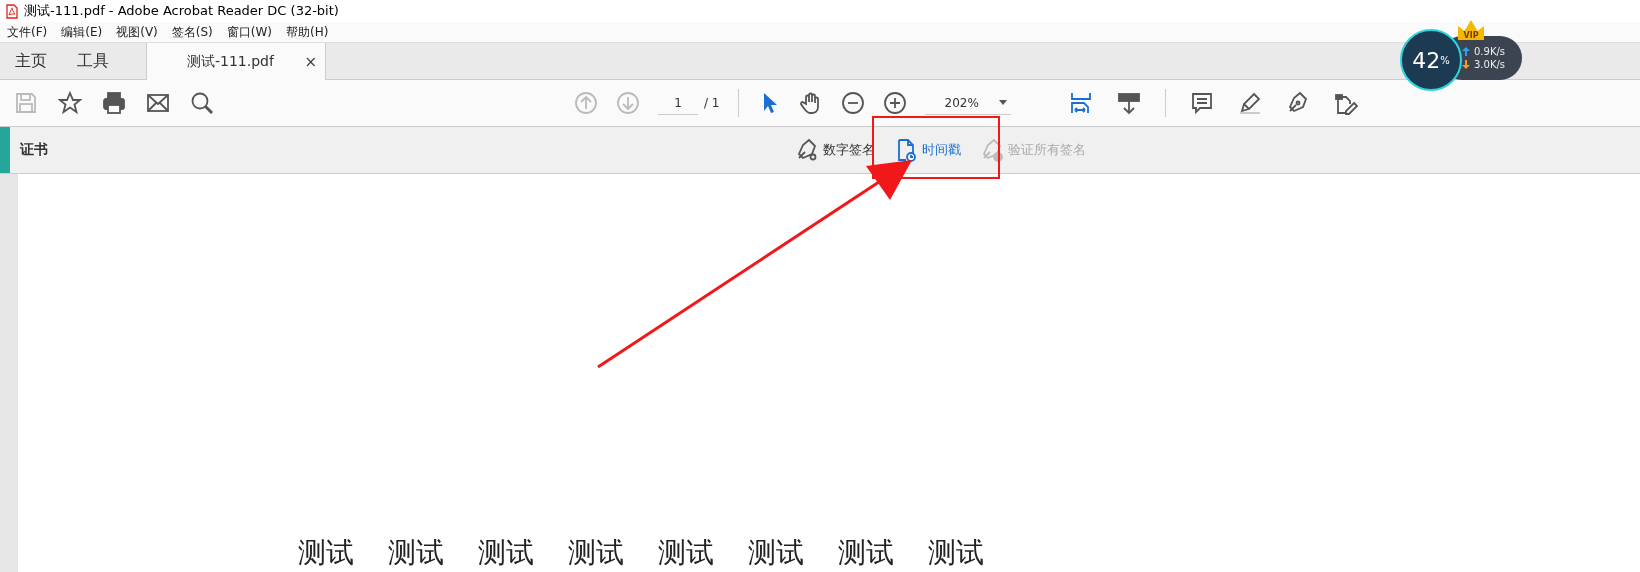  I want to click on printer-icon, so click(114, 103).